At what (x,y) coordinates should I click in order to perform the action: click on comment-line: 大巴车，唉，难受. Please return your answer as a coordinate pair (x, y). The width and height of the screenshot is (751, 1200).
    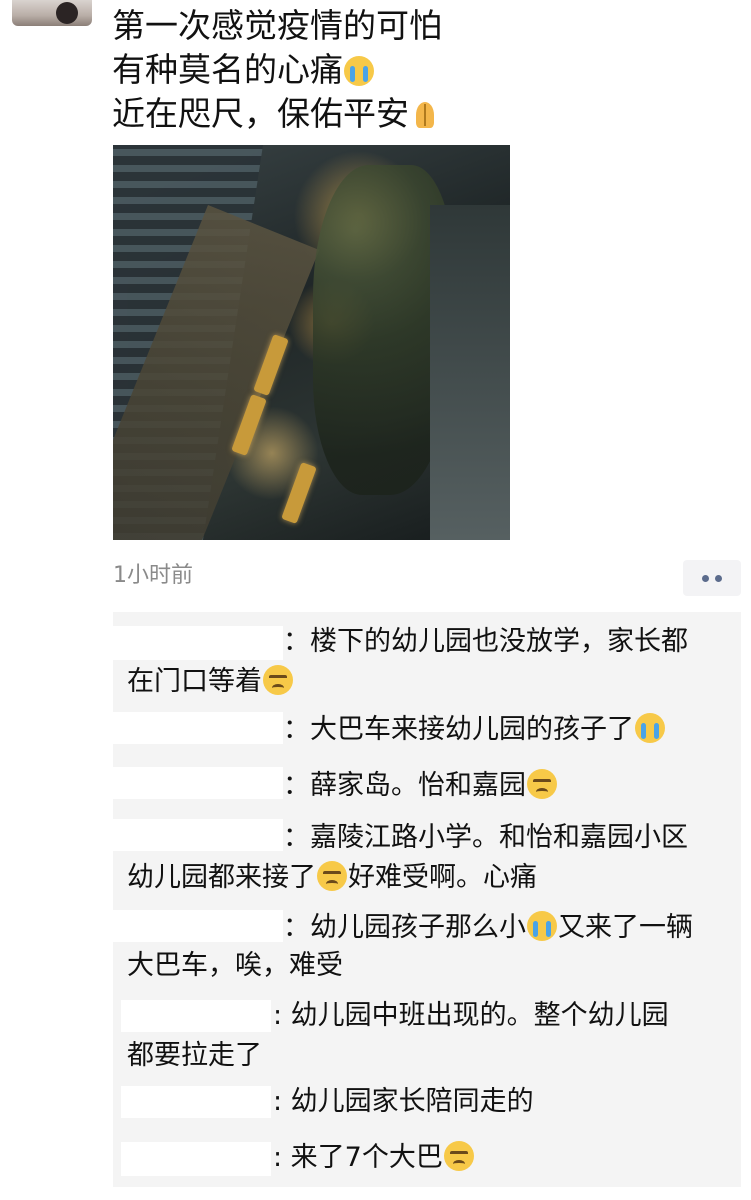
    Looking at the image, I should click on (235, 965).